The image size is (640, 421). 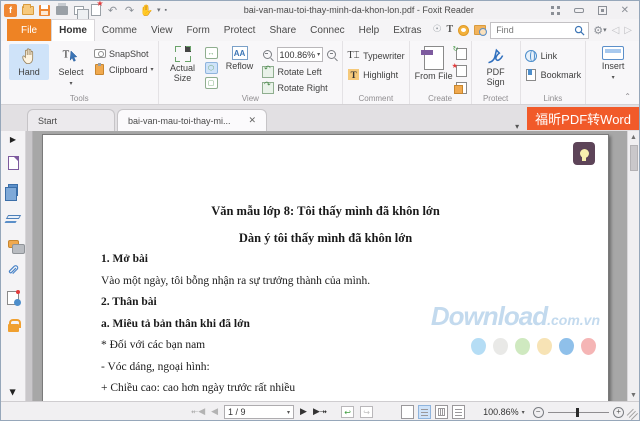 I want to click on open-file-button, so click(x=27, y=9).